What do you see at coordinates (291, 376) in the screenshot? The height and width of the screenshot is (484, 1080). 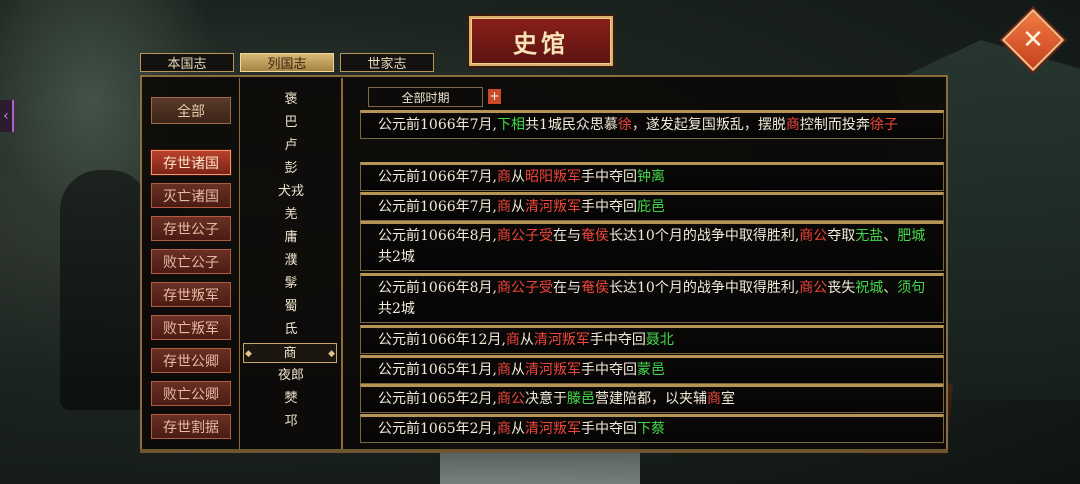 I see `country-item: 夜郎` at bounding box center [291, 376].